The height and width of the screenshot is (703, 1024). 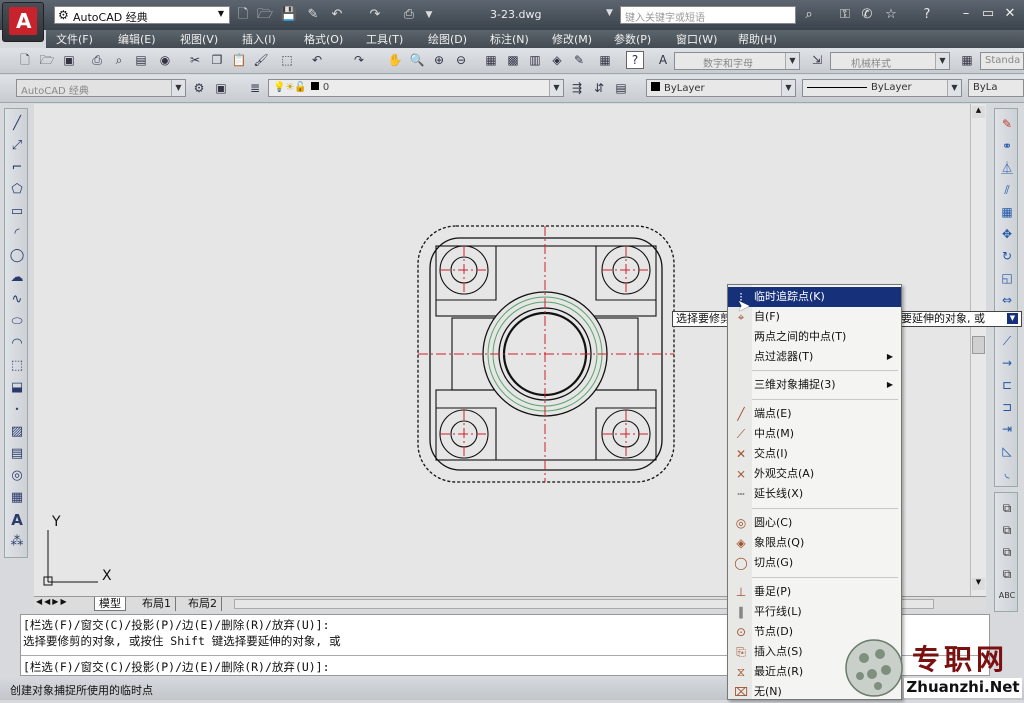 I want to click on text-style-select: 数字和字母 ▼, so click(x=737, y=61).